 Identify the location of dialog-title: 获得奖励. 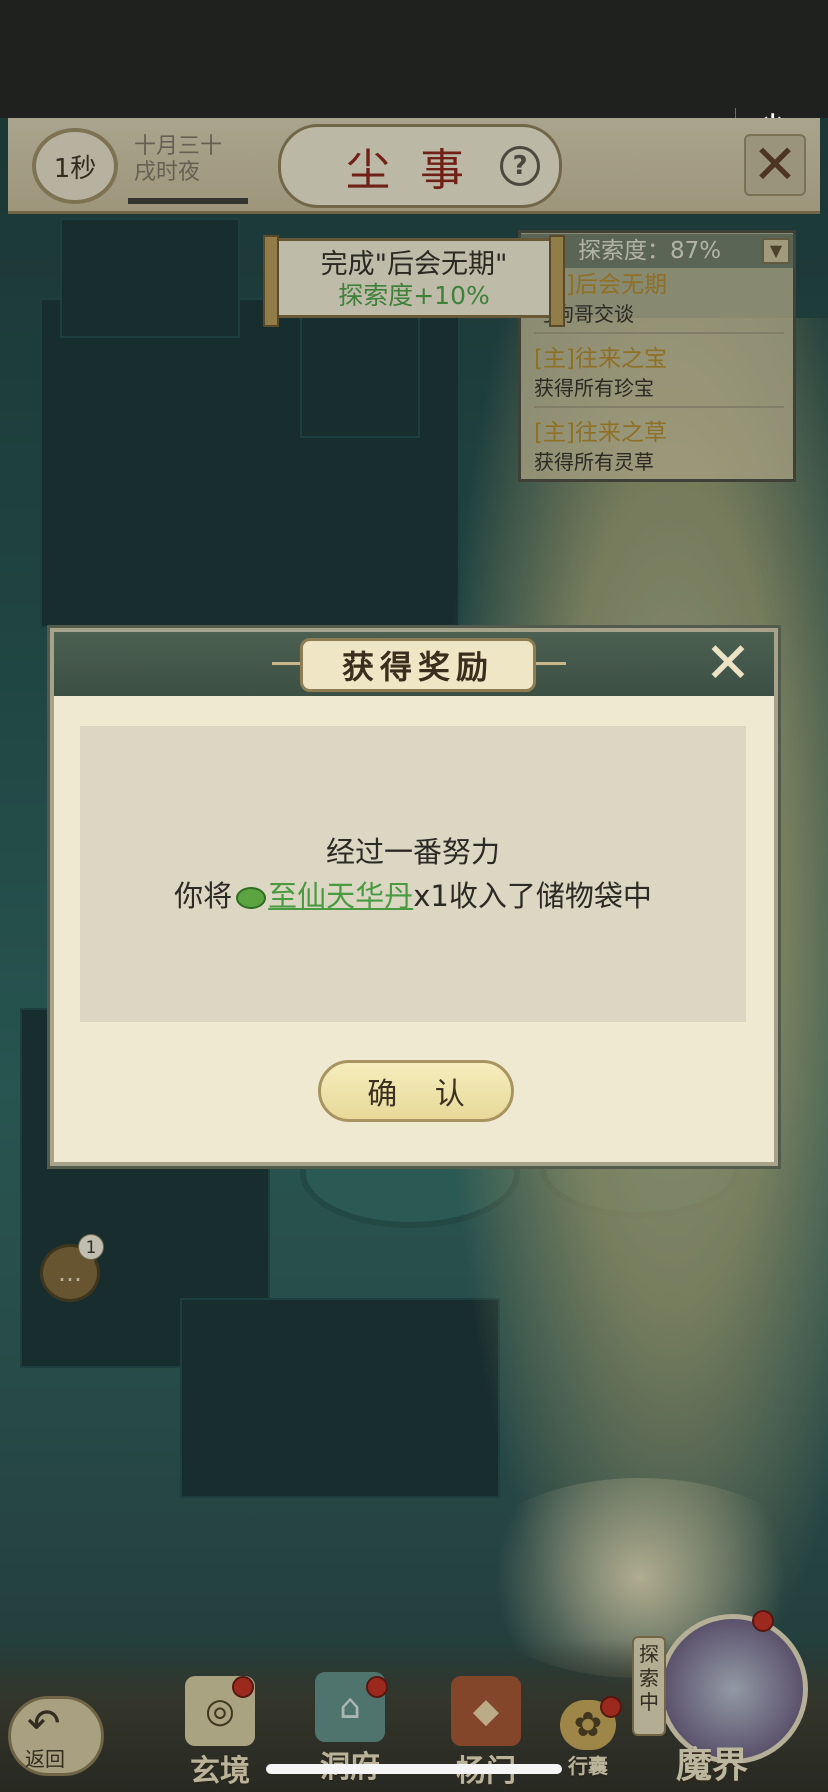
(418, 665).